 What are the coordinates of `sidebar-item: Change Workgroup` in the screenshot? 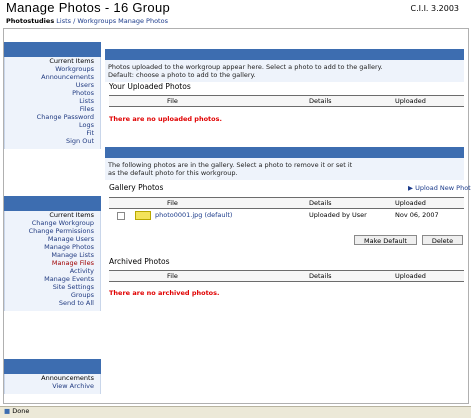 It's located at (52, 223).